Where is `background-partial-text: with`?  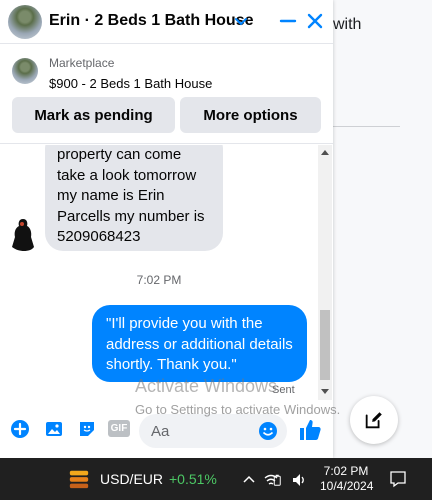 background-partial-text: with is located at coordinates (347, 24).